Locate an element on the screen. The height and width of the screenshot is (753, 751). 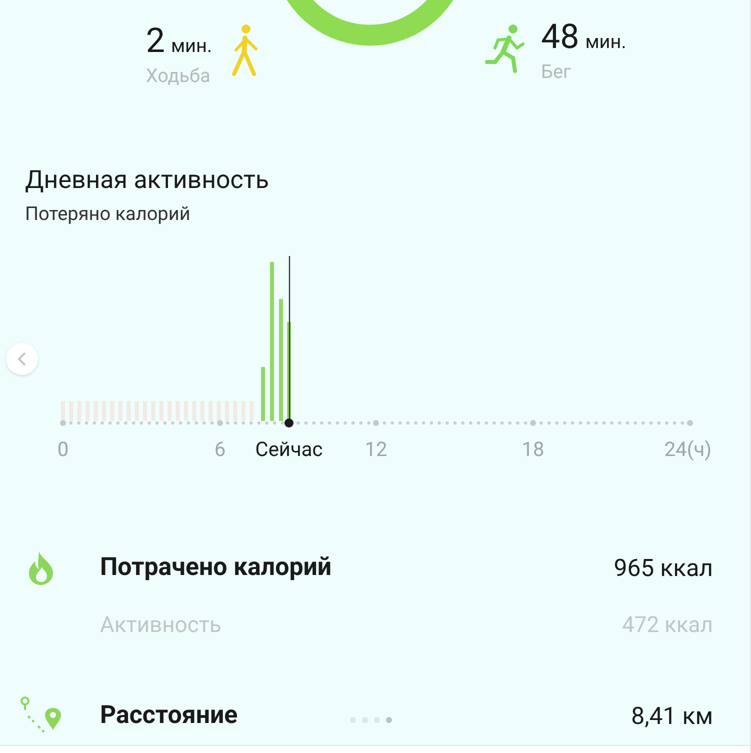
stat-label: Потрачено калорий is located at coordinates (216, 568).